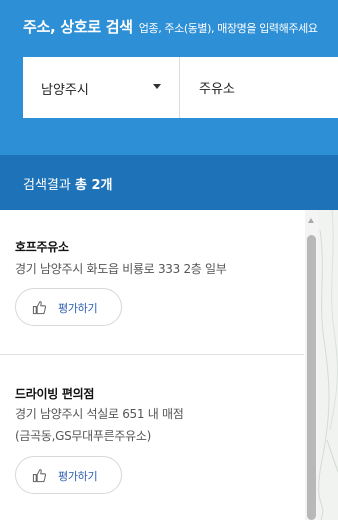 The width and height of the screenshot is (338, 520). I want to click on search-hint: 업종, 주소(동별), 매장명을 입력해주세요, so click(228, 28).